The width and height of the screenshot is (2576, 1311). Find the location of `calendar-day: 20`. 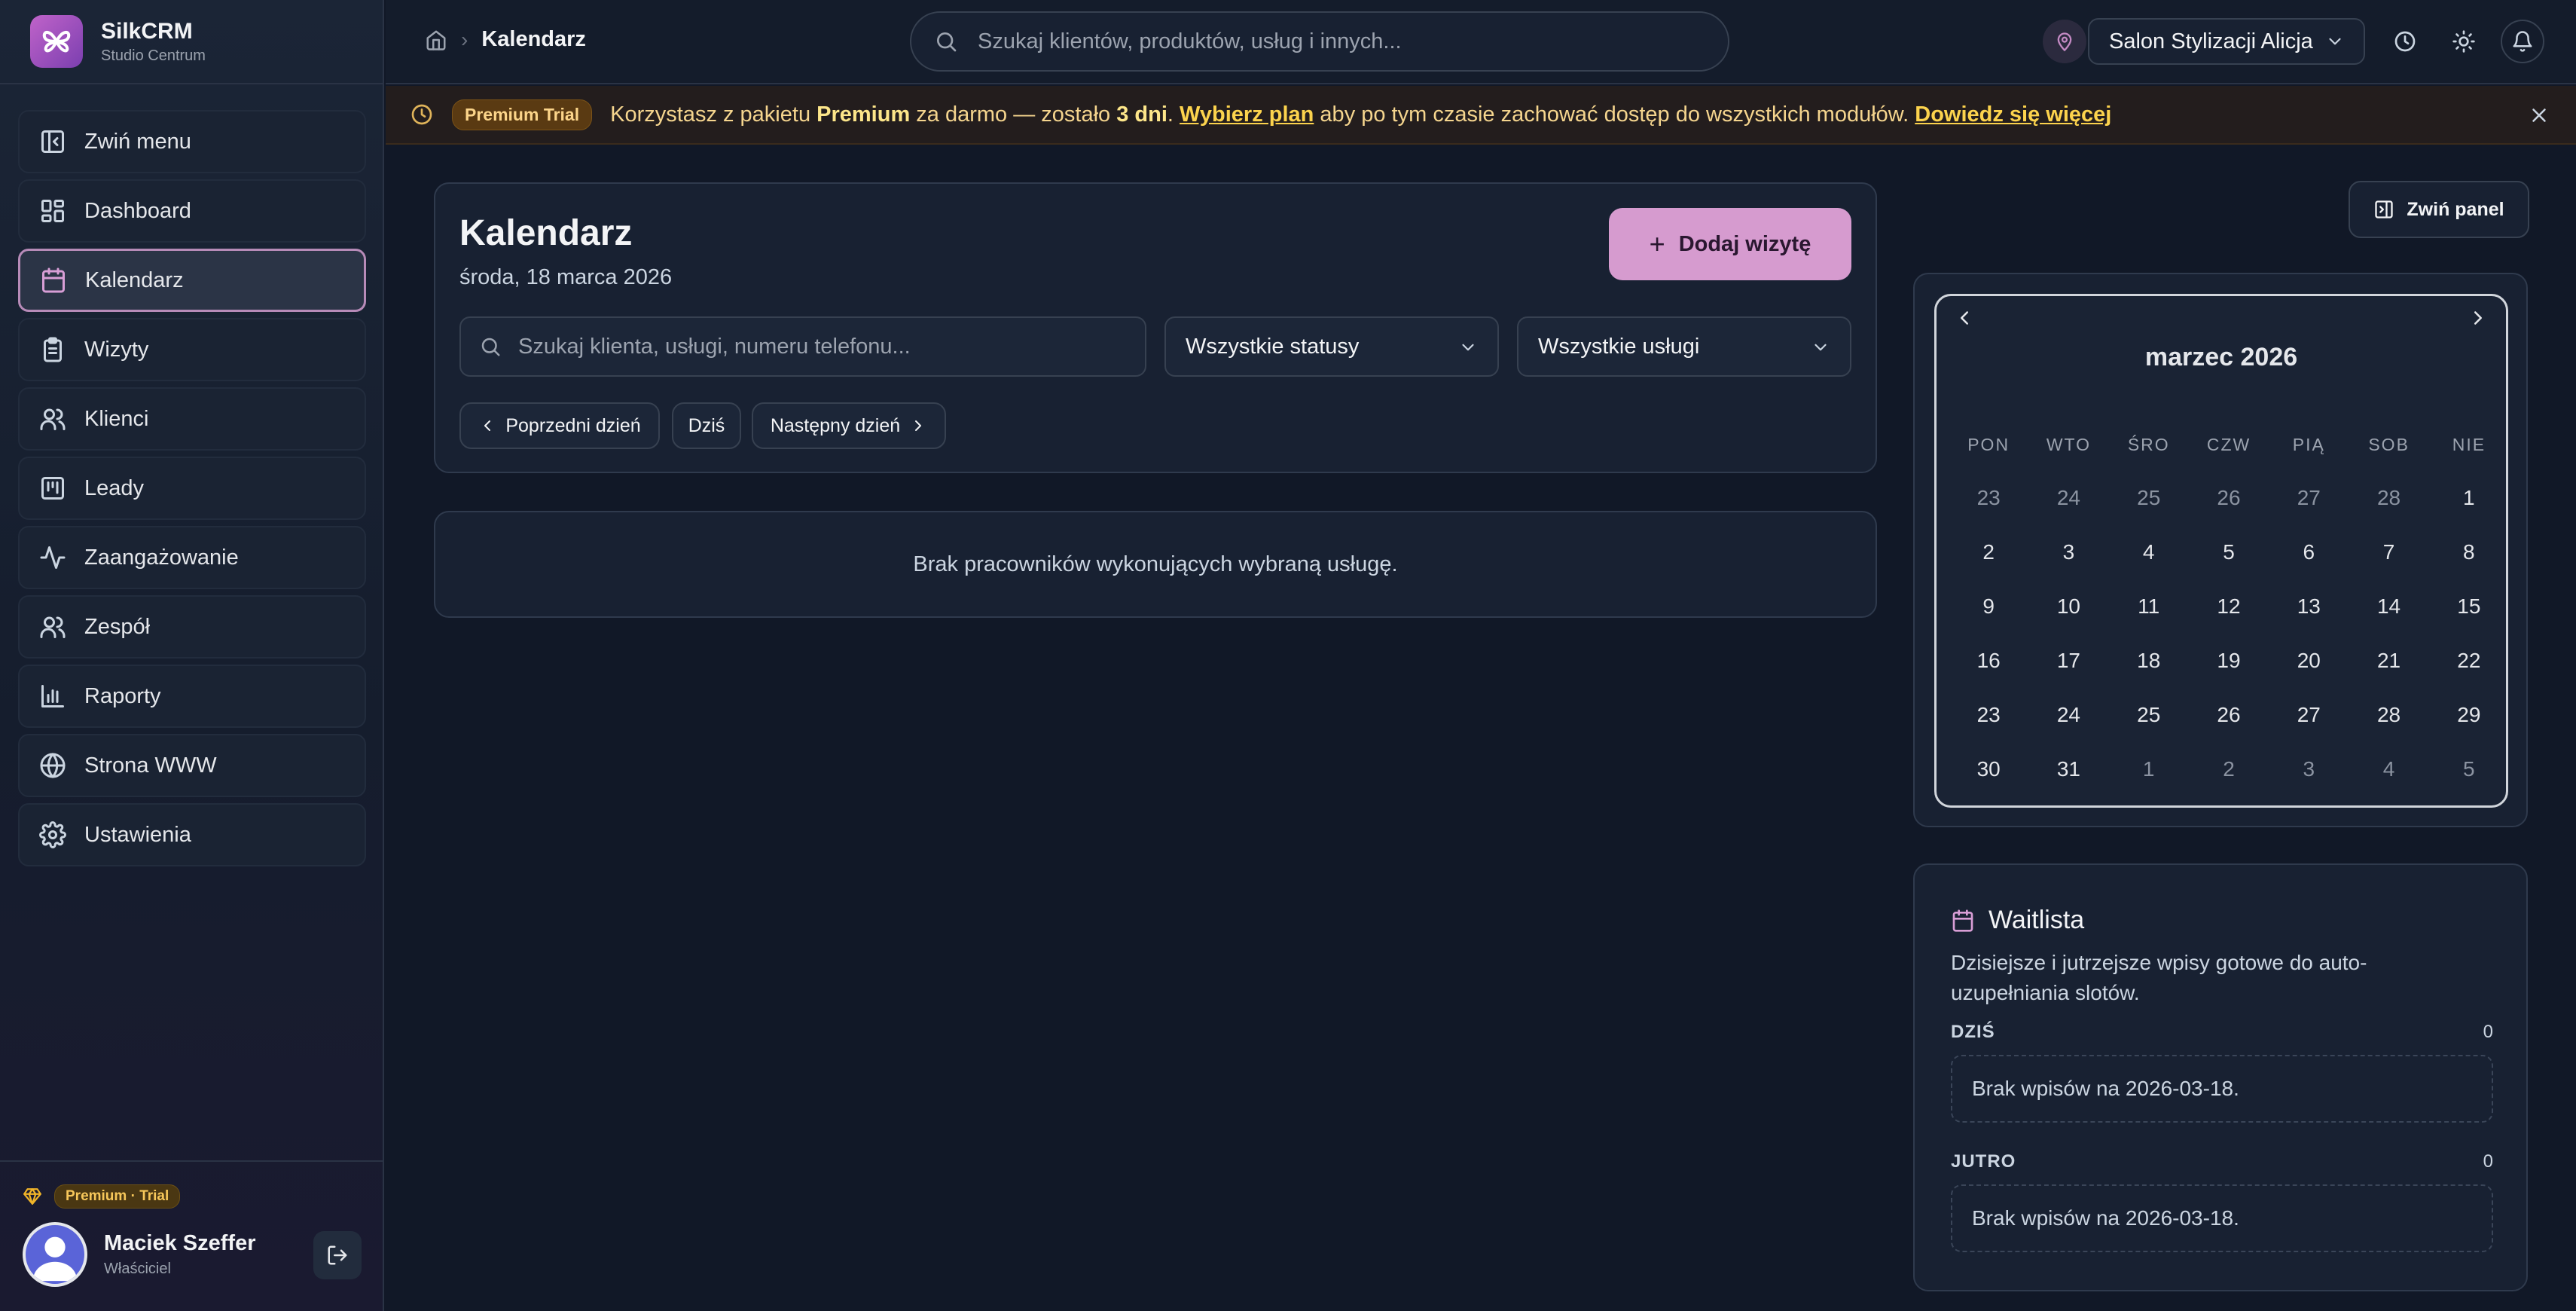

calendar-day: 20 is located at coordinates (2309, 661).